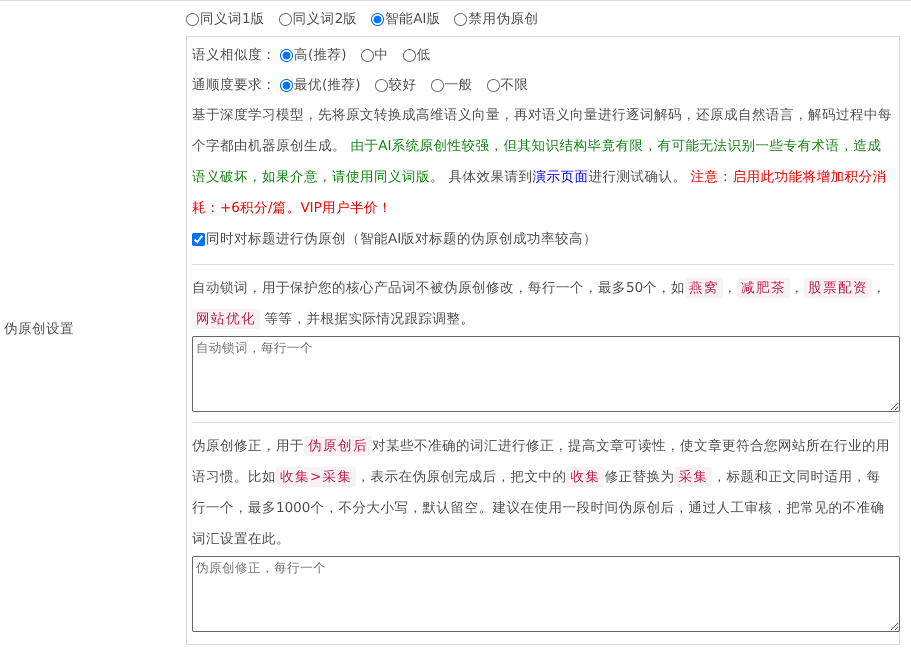 This screenshot has height=658, width=911. I want to click on radio-label: 智能AI版, so click(412, 19).